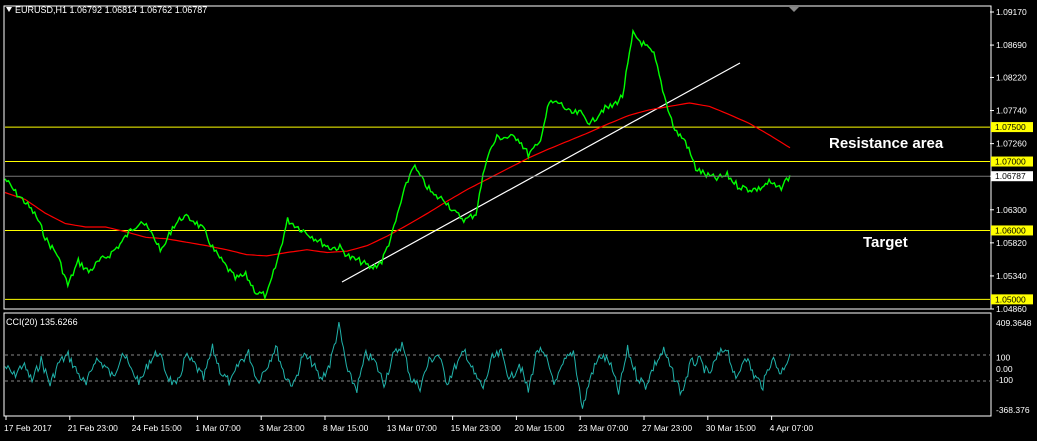  I want to click on indicator-header: CCI(20) 135.6266, so click(42, 322).